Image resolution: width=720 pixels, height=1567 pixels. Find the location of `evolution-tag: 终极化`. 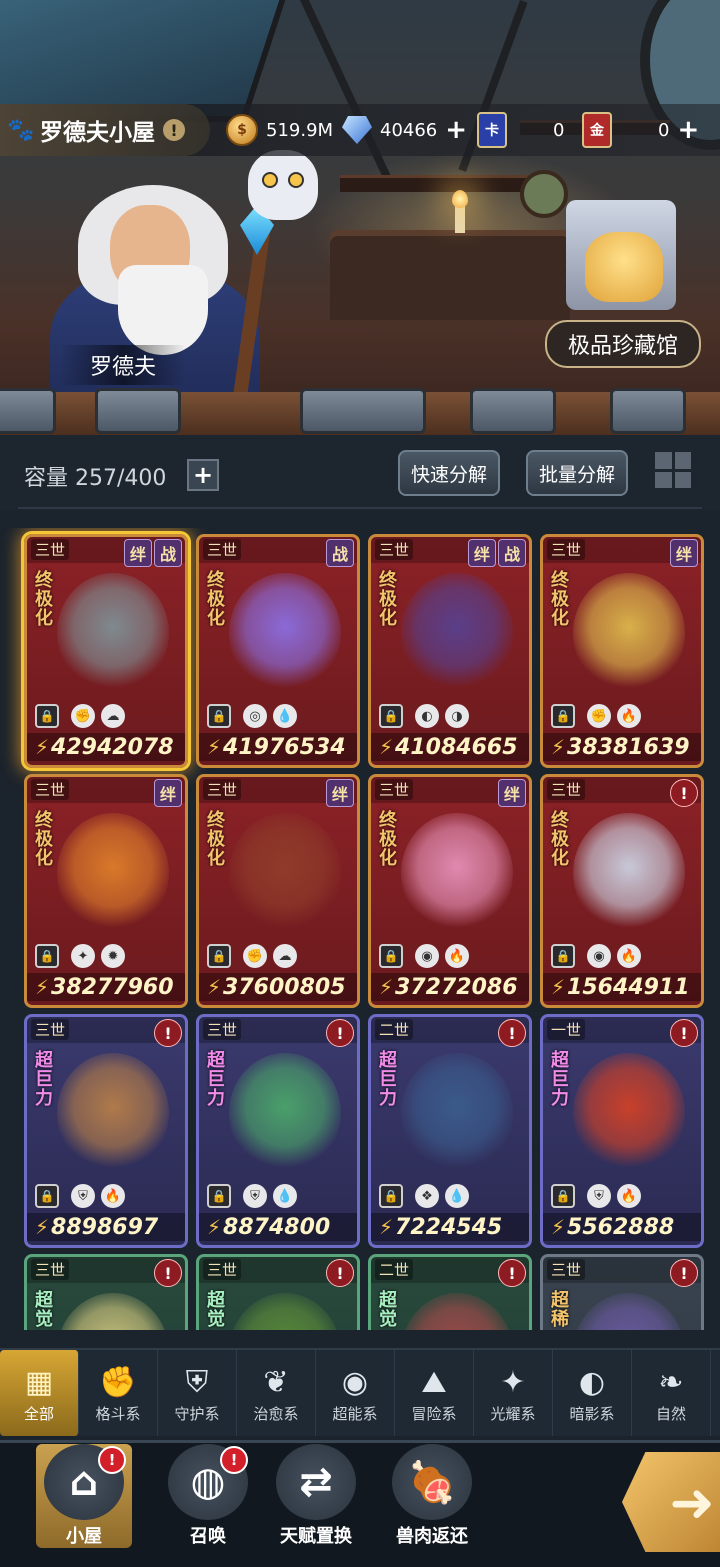

evolution-tag: 终极化 is located at coordinates (388, 599).